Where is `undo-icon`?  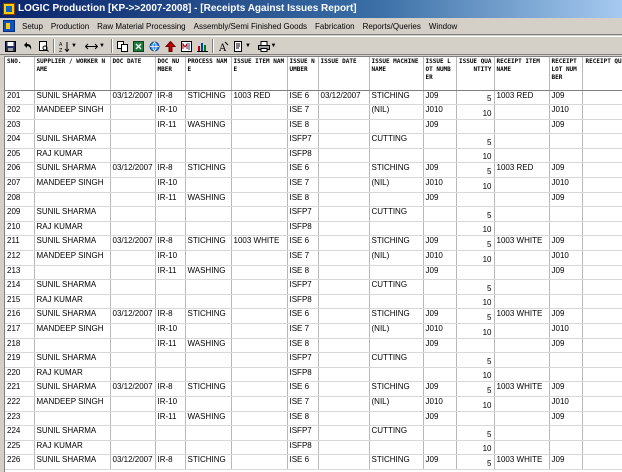 undo-icon is located at coordinates (27, 46).